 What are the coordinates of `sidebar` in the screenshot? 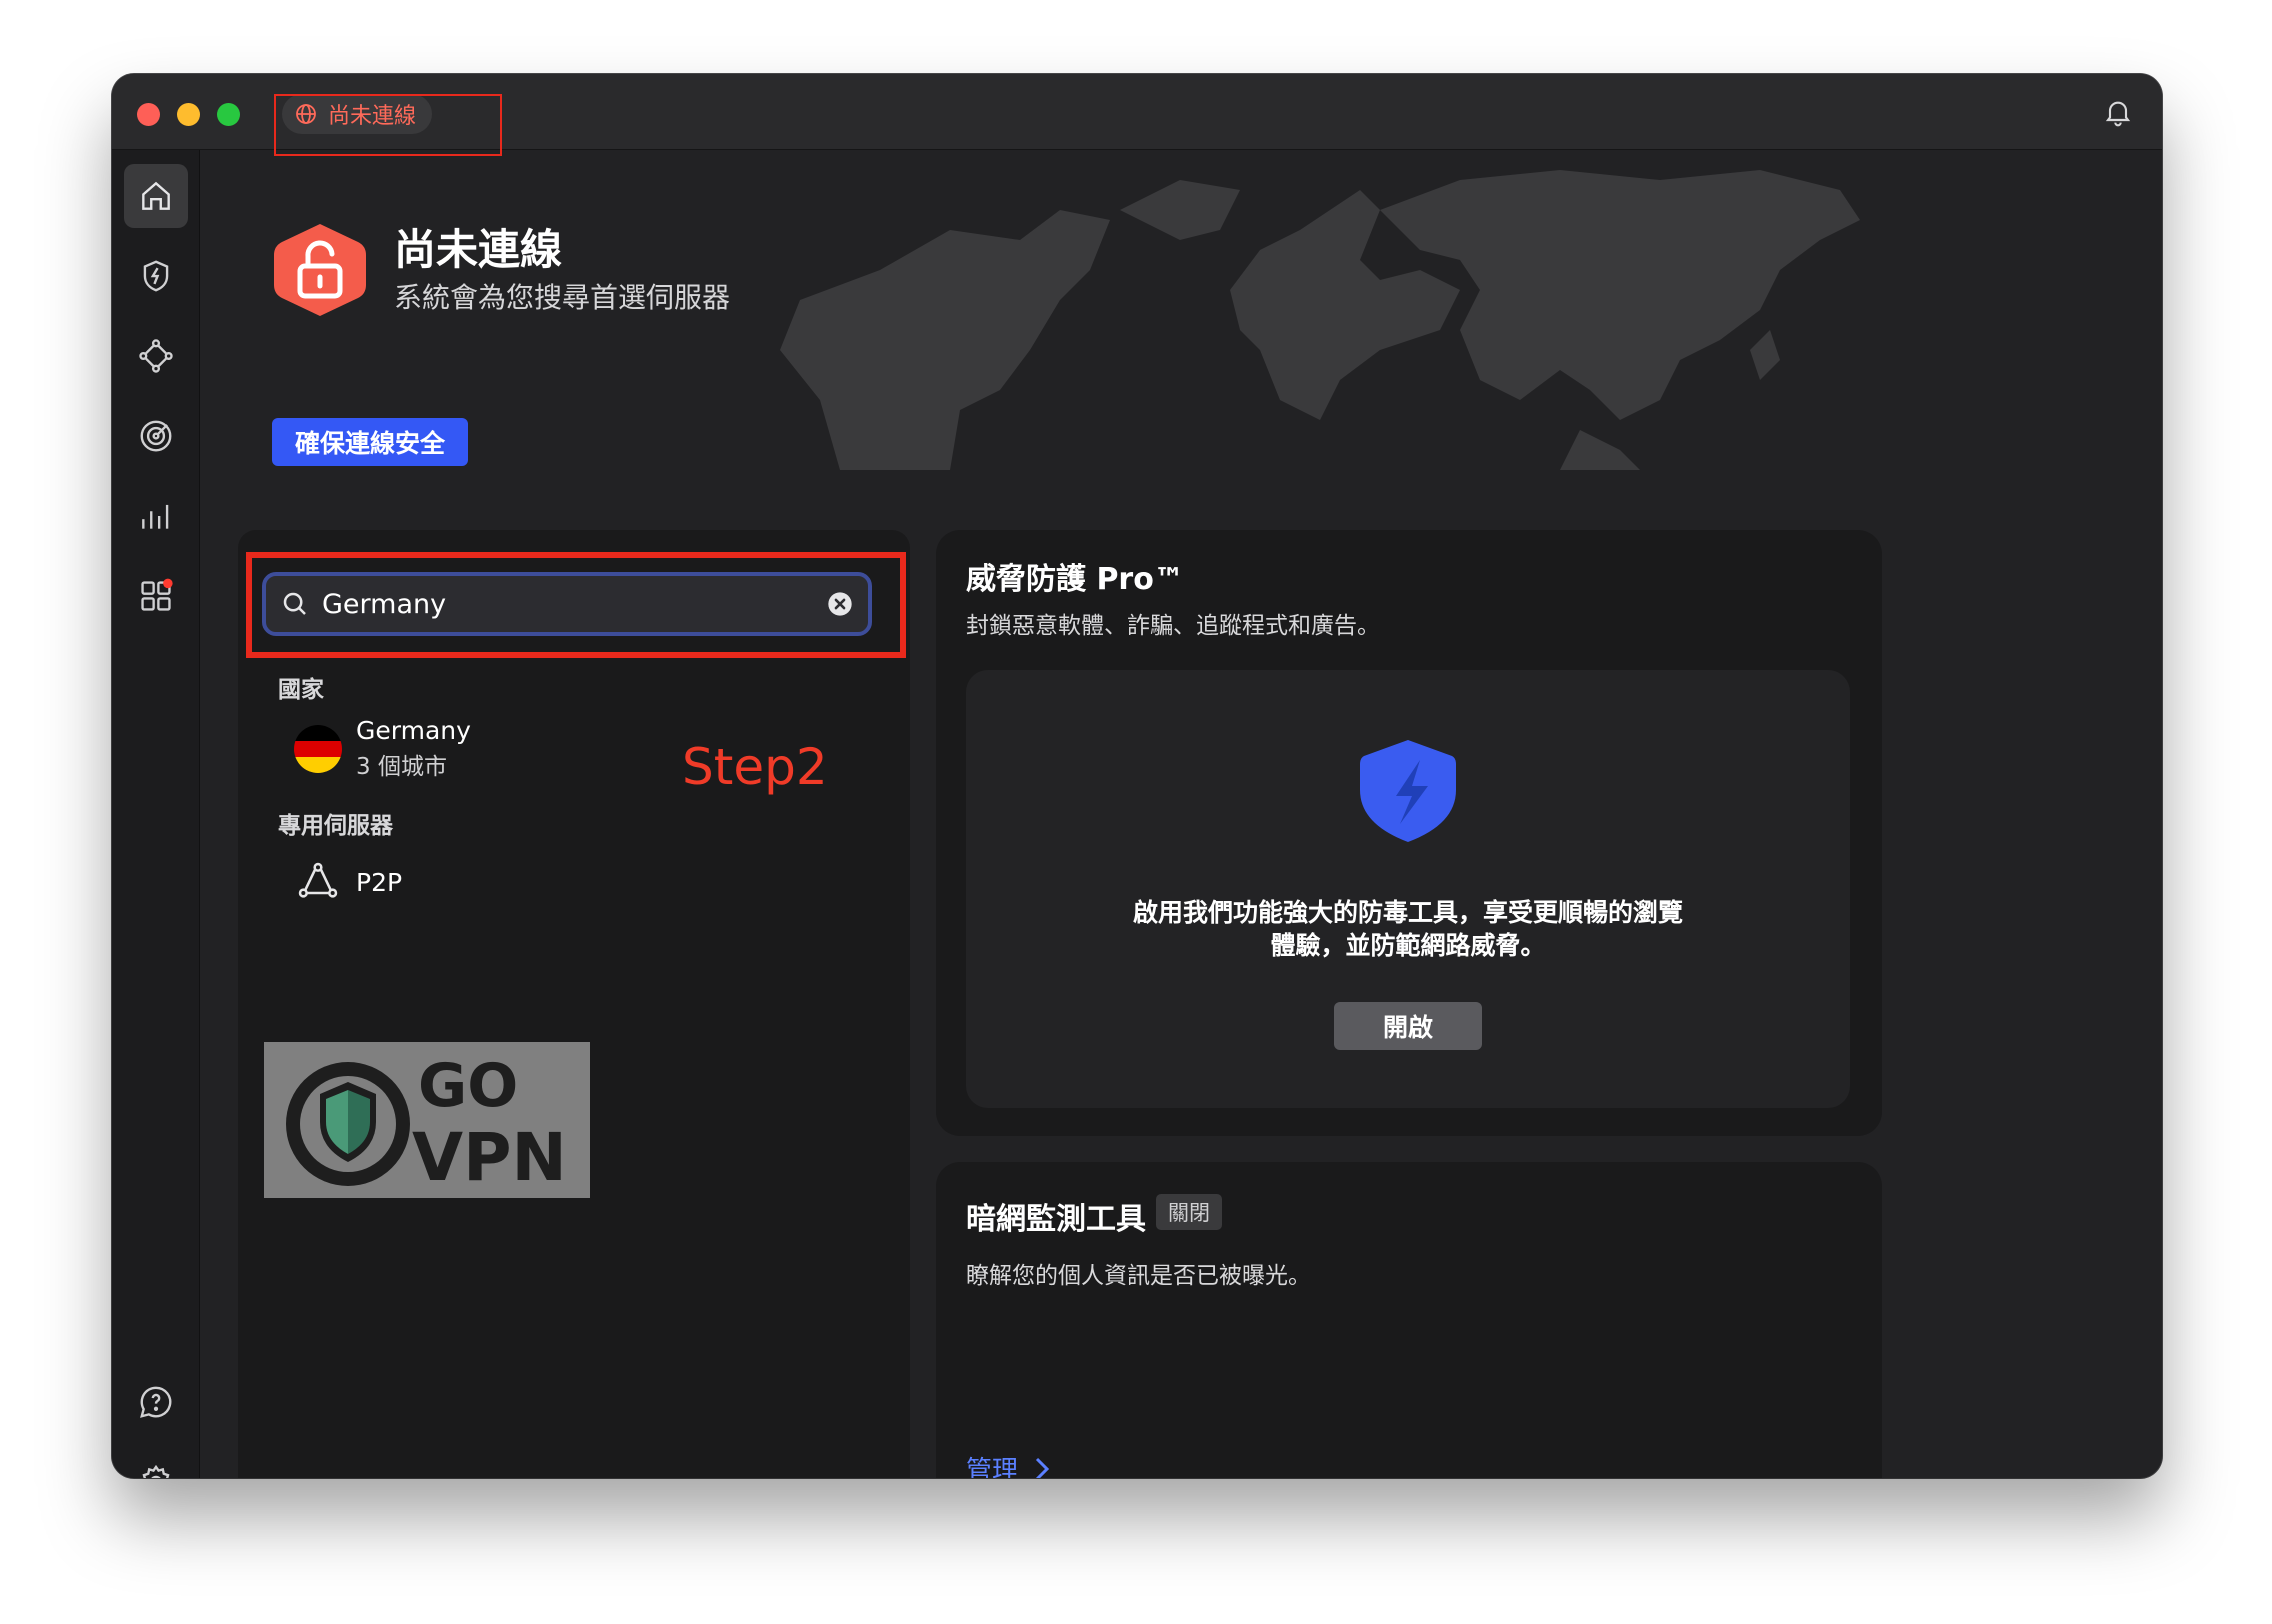 It's located at (156, 814).